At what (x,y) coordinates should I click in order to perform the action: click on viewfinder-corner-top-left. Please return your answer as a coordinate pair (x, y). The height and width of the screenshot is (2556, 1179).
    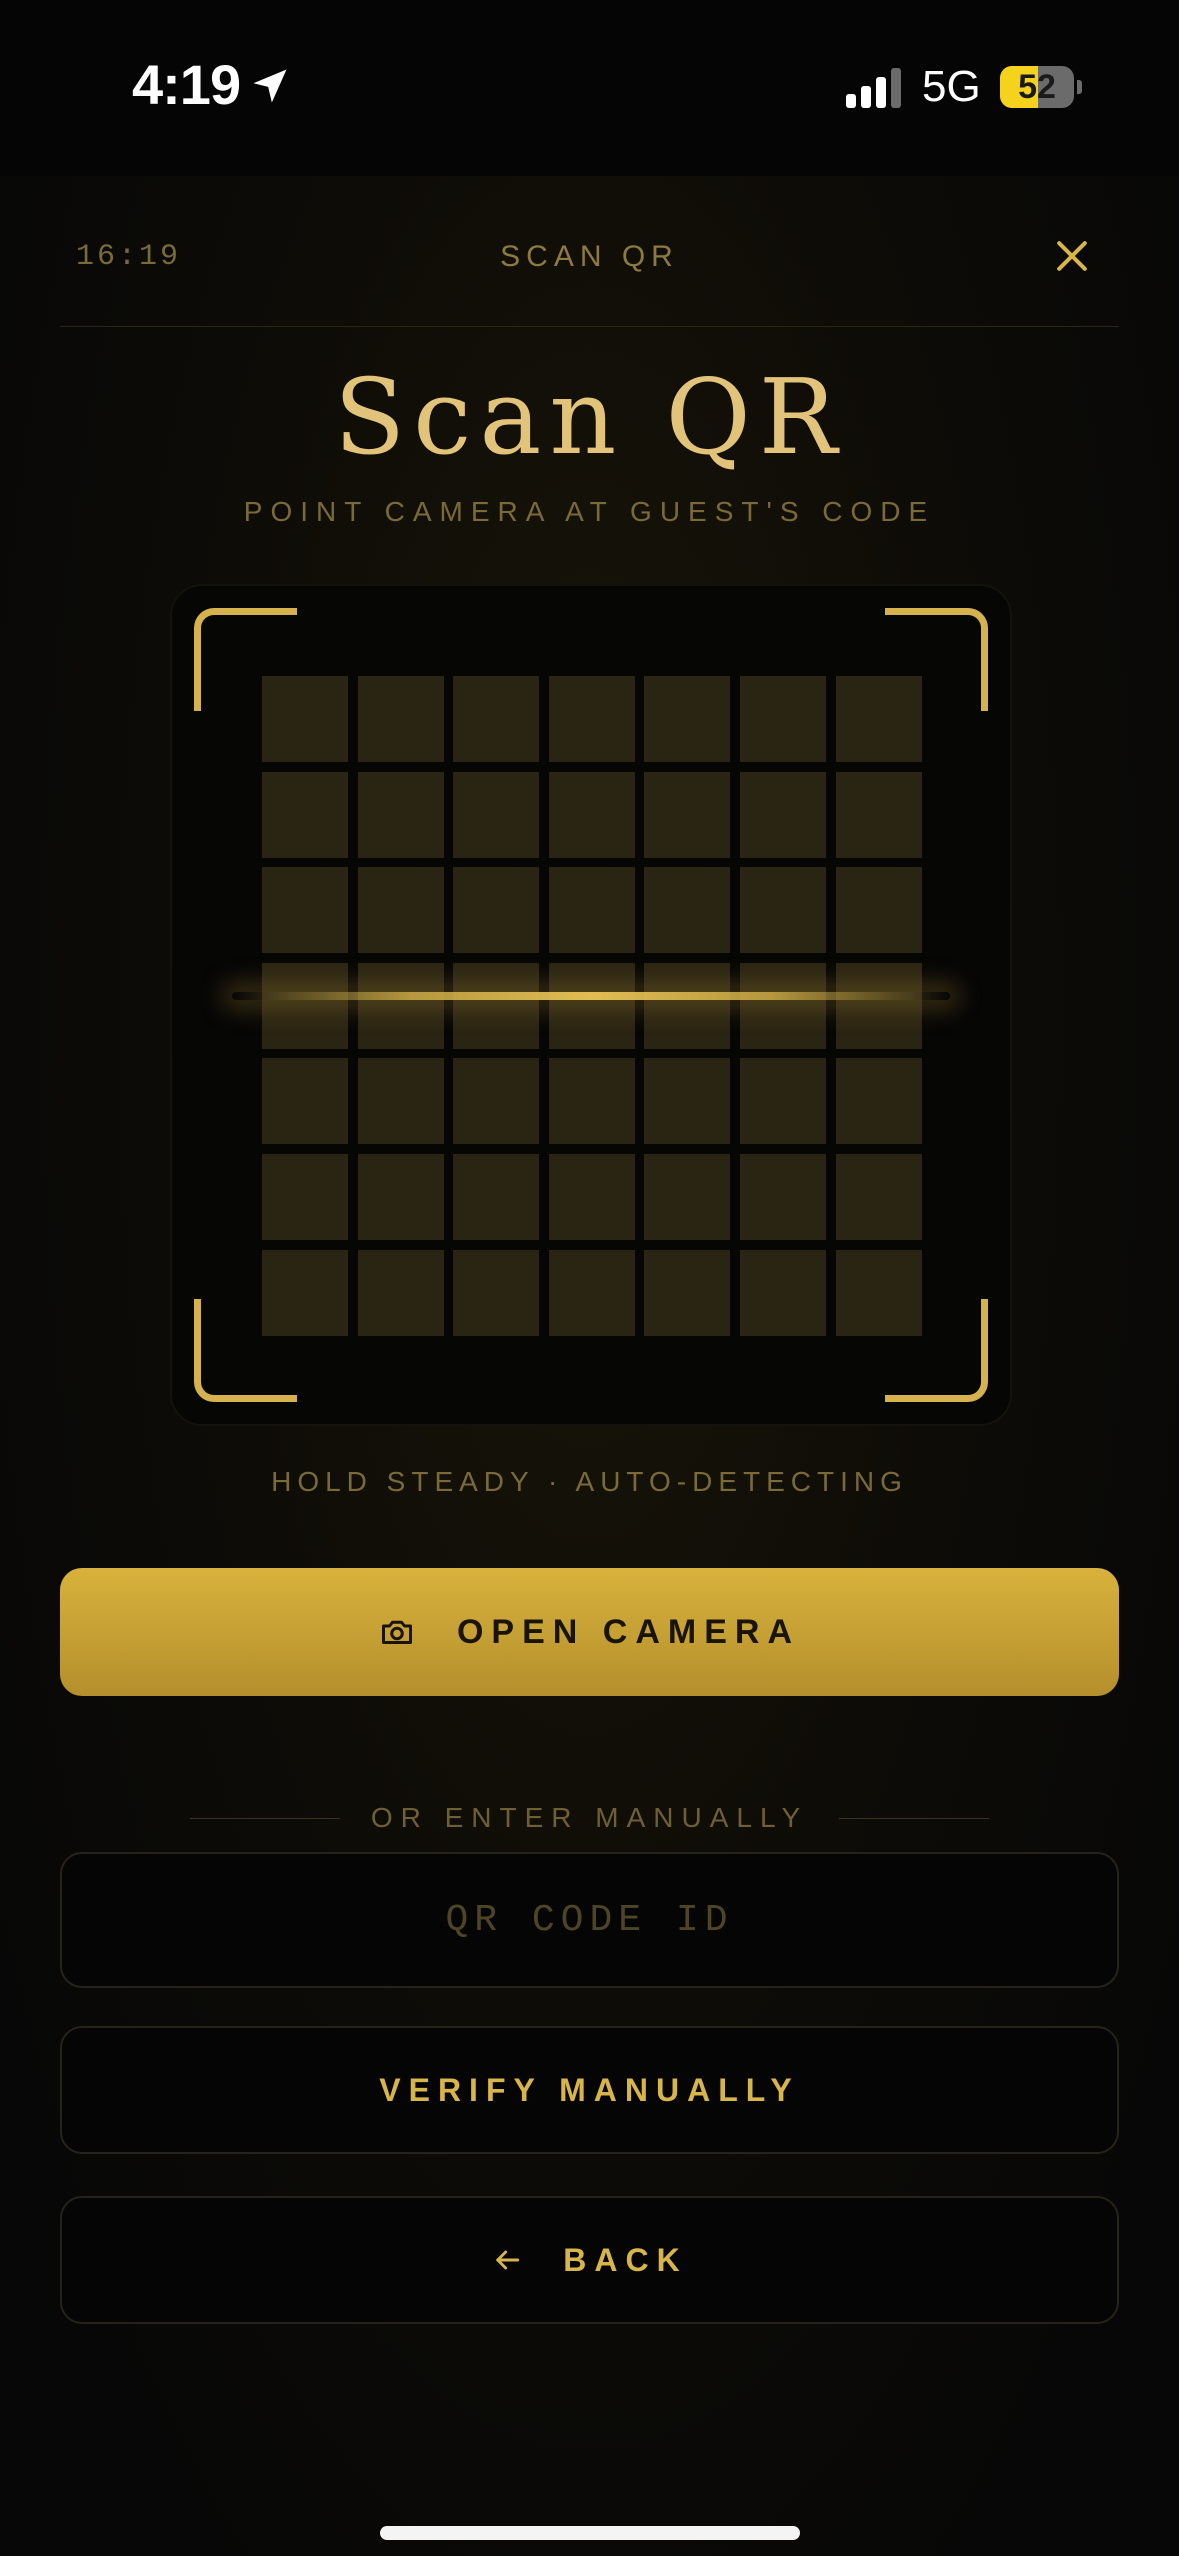
    Looking at the image, I should click on (245, 659).